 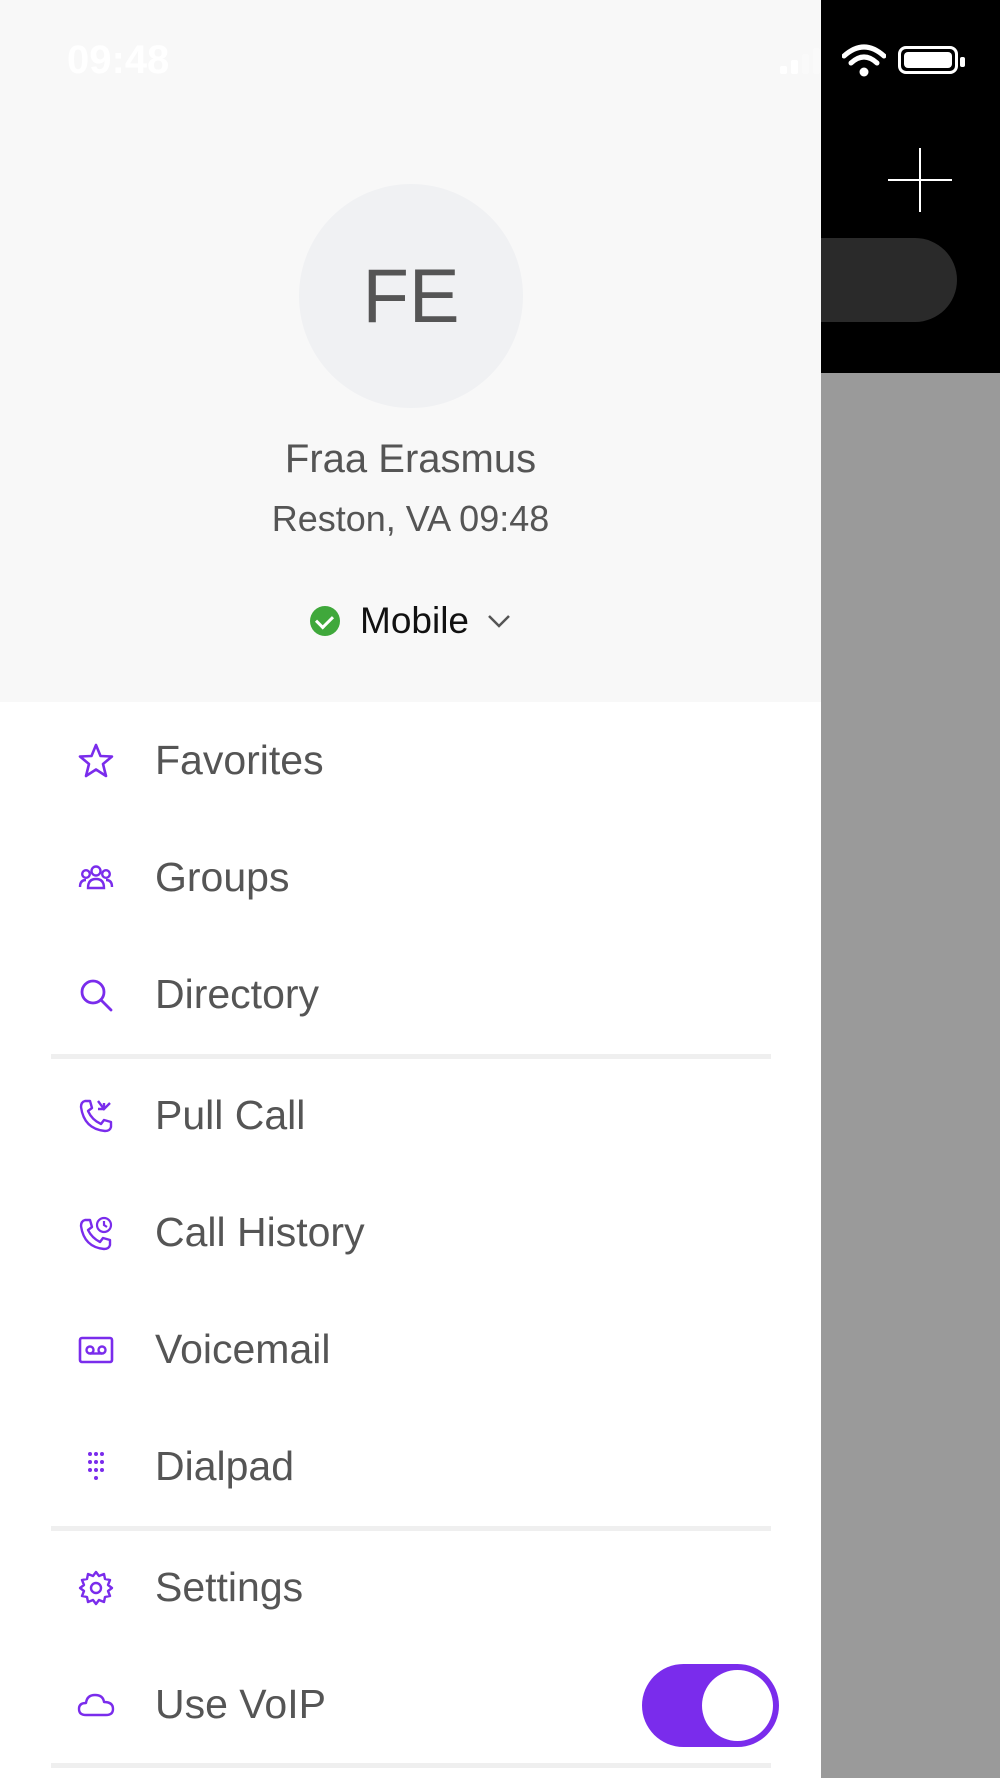 I want to click on menu-item-directory: Directory, so click(x=410, y=994).